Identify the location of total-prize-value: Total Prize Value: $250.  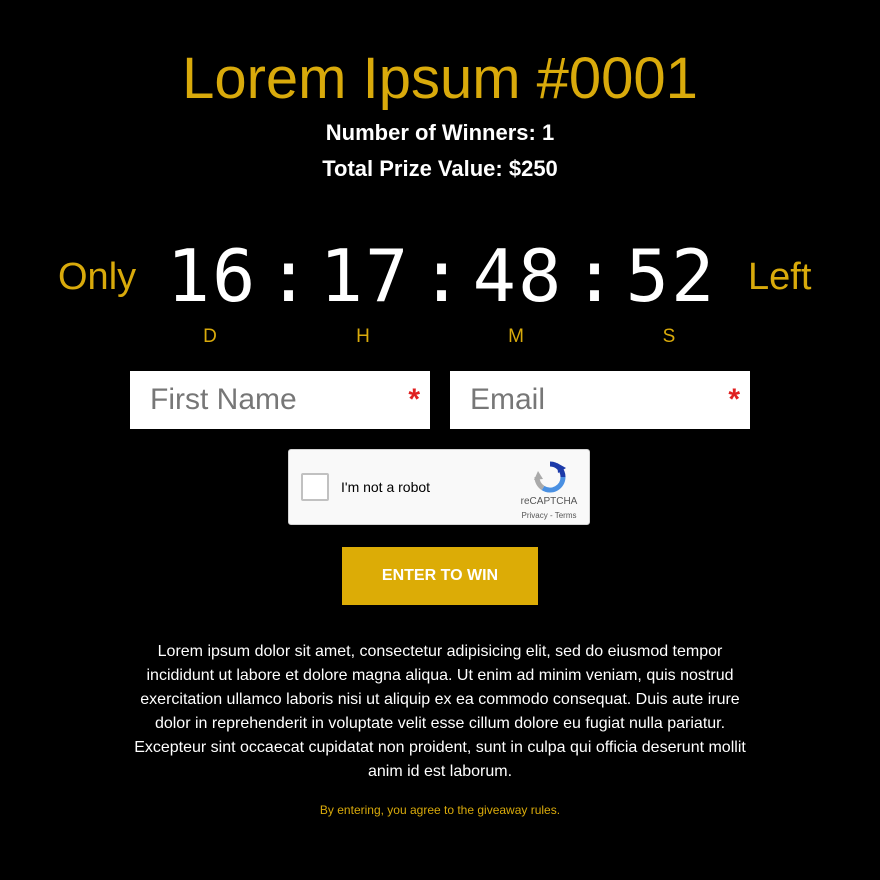
(440, 168).